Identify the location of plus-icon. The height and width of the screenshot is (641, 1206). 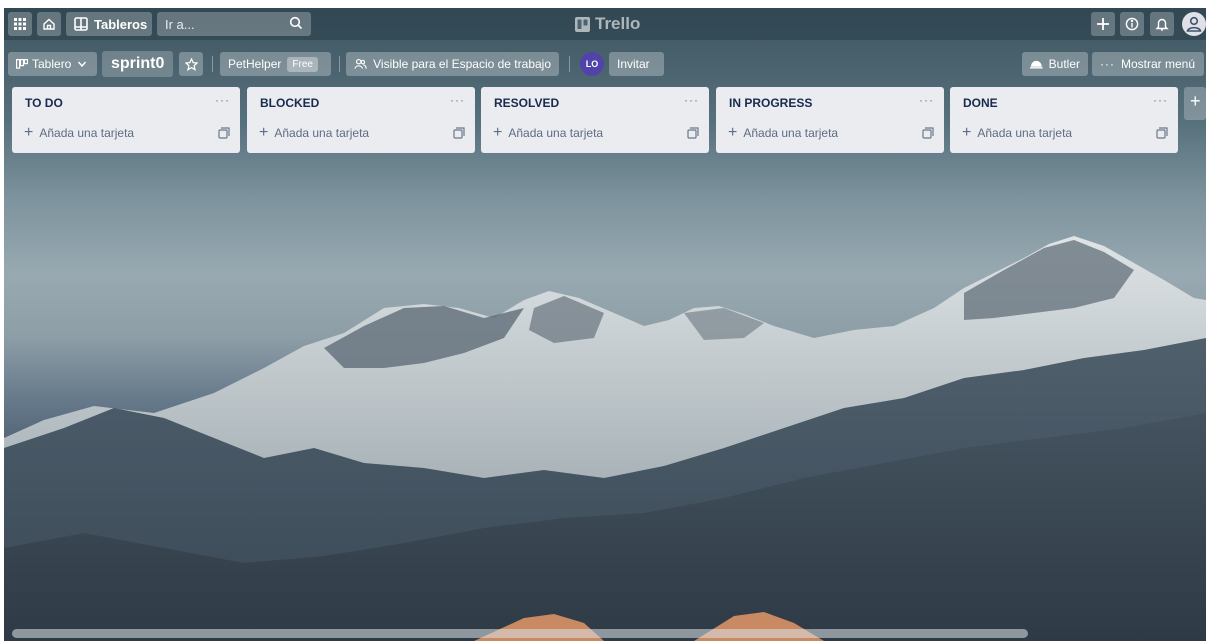
(1103, 24).